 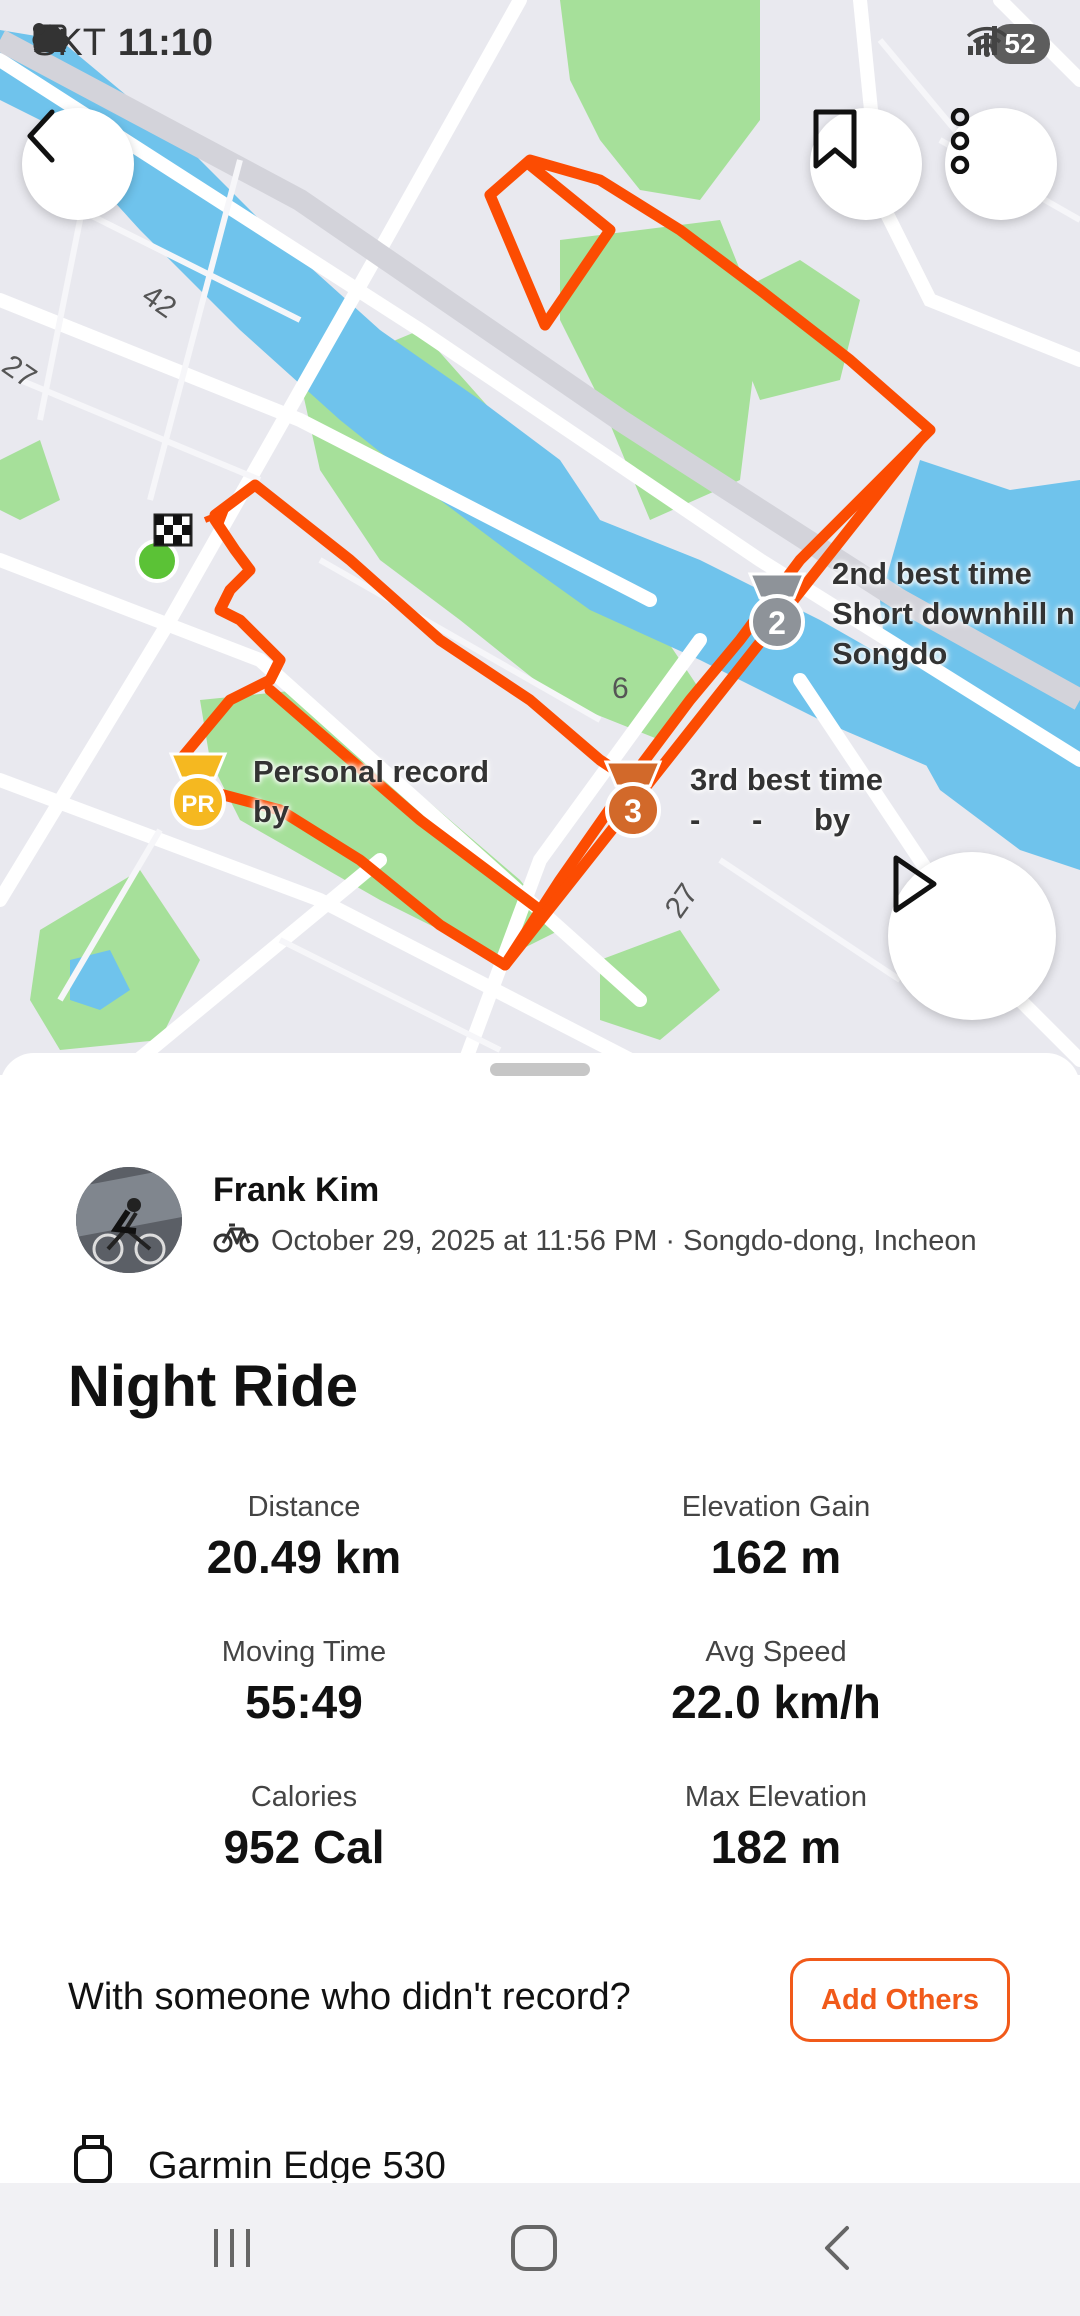 I want to click on segment-label-pr: Personal record by, so click(x=371, y=792).